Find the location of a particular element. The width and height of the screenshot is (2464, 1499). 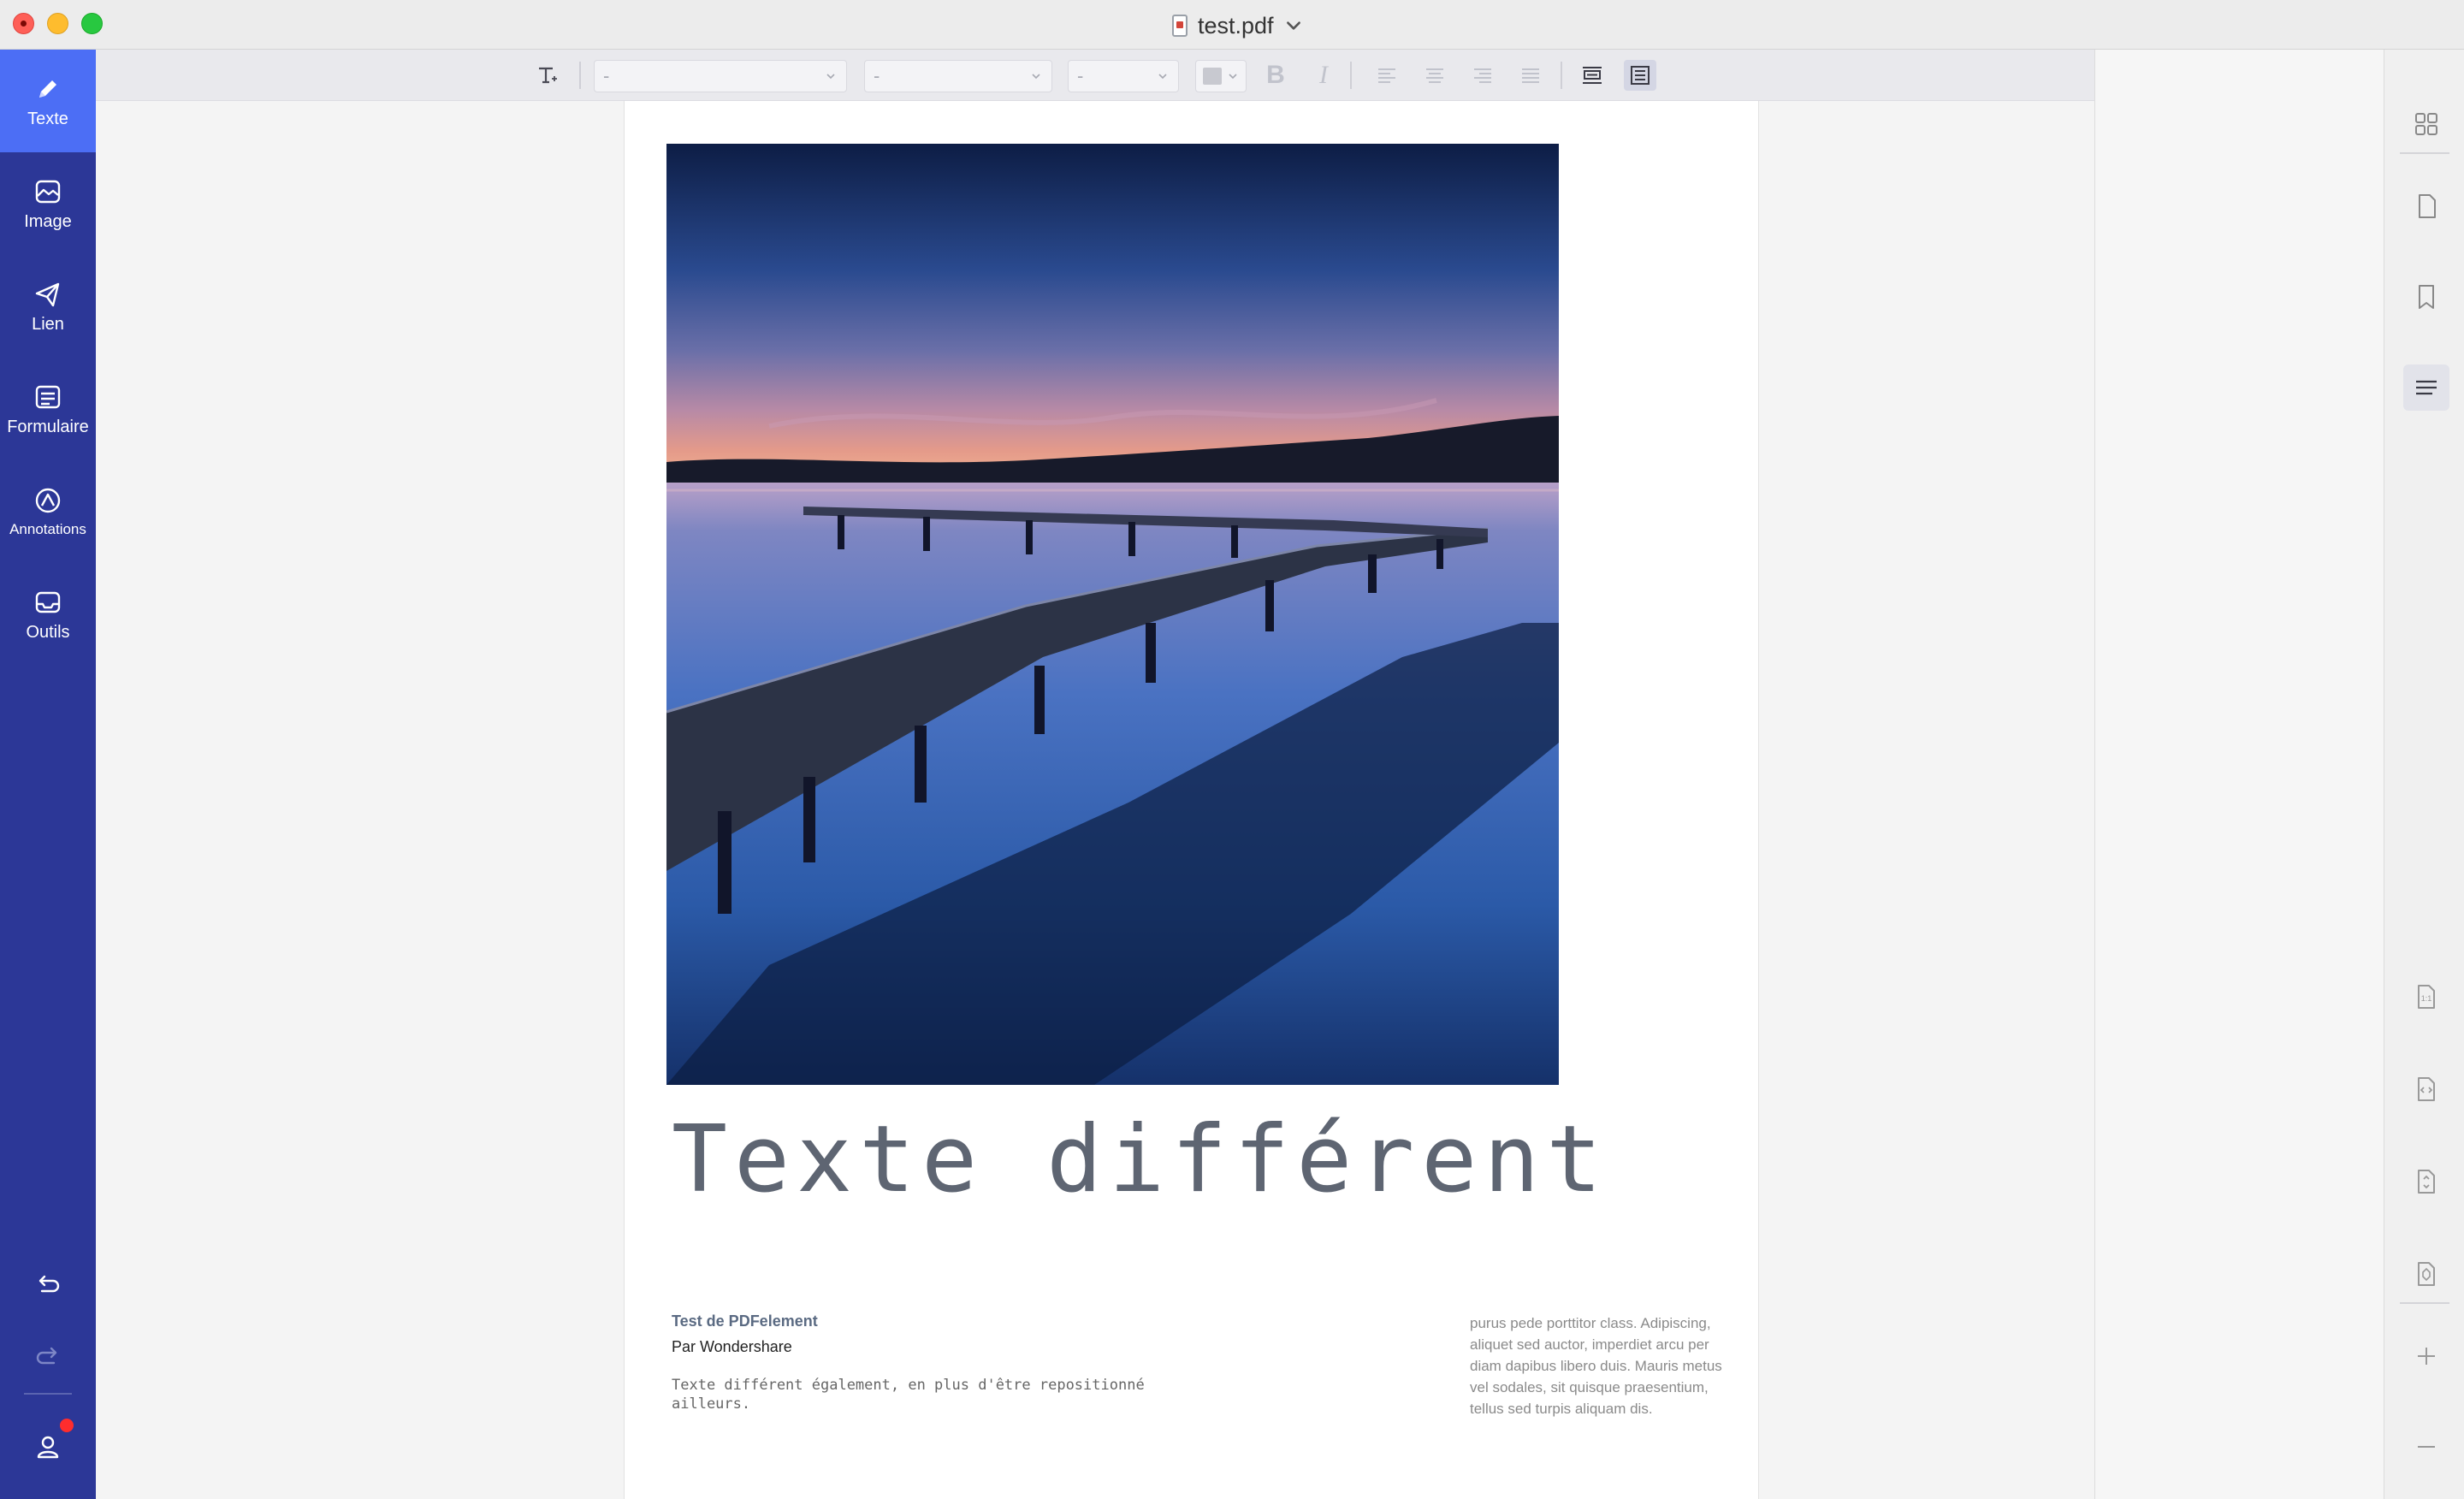

align-left-button is located at coordinates (1387, 75).